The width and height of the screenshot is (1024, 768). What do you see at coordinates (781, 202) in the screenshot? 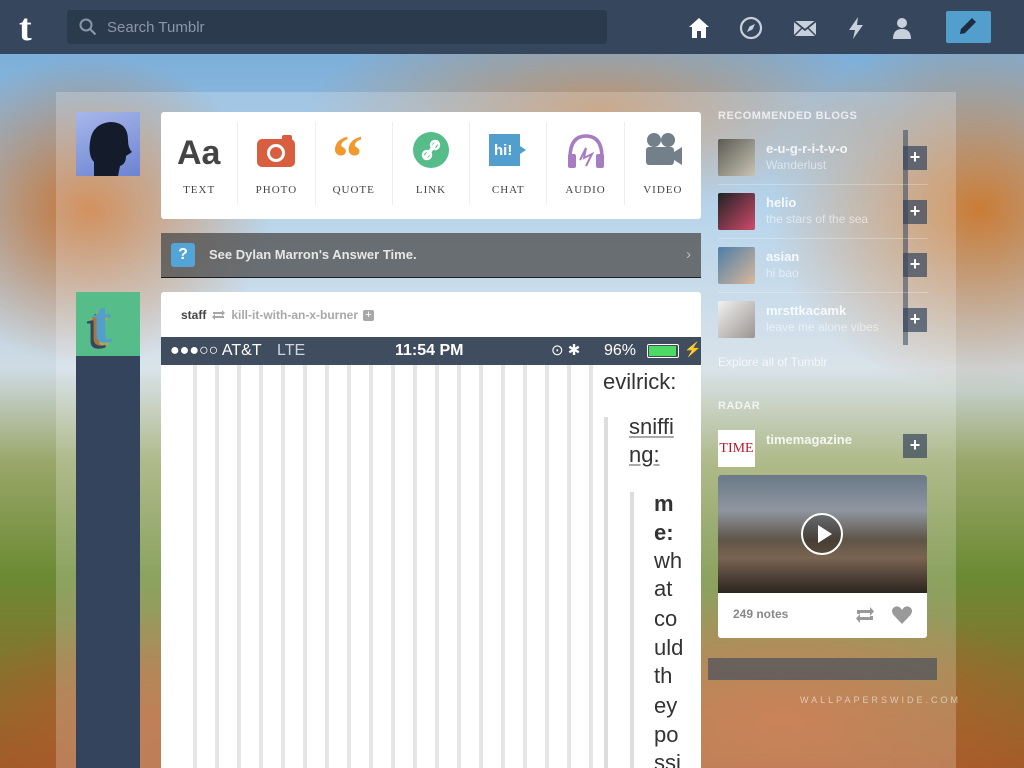
I see `blog-name: helio` at bounding box center [781, 202].